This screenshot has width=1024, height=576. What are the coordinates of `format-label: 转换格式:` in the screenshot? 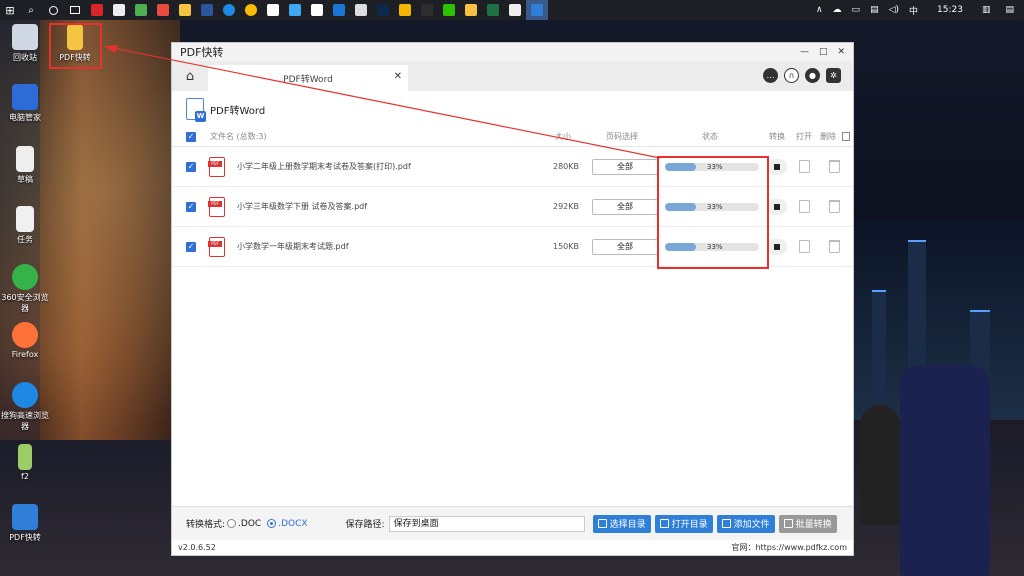 It's located at (205, 523).